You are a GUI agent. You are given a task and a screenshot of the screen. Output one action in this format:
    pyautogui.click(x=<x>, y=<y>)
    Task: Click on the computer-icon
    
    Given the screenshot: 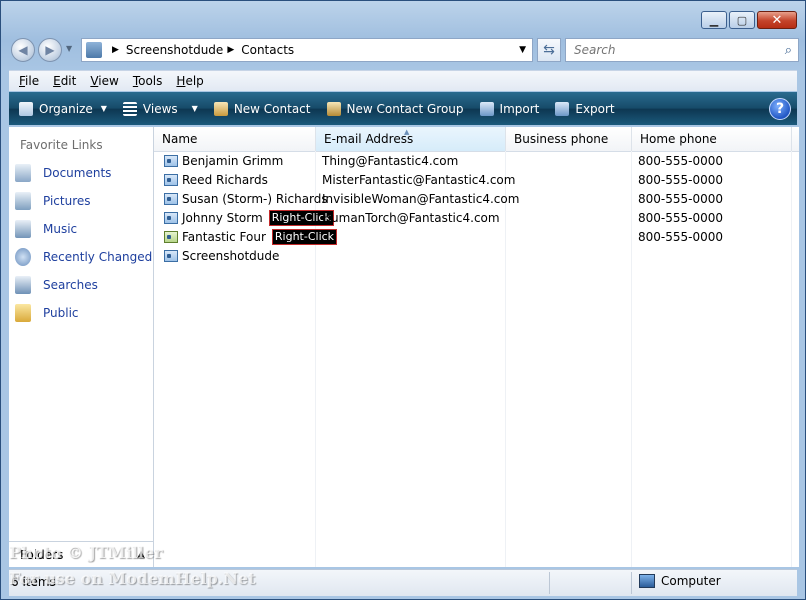 What is the action you would take?
    pyautogui.click(x=647, y=581)
    